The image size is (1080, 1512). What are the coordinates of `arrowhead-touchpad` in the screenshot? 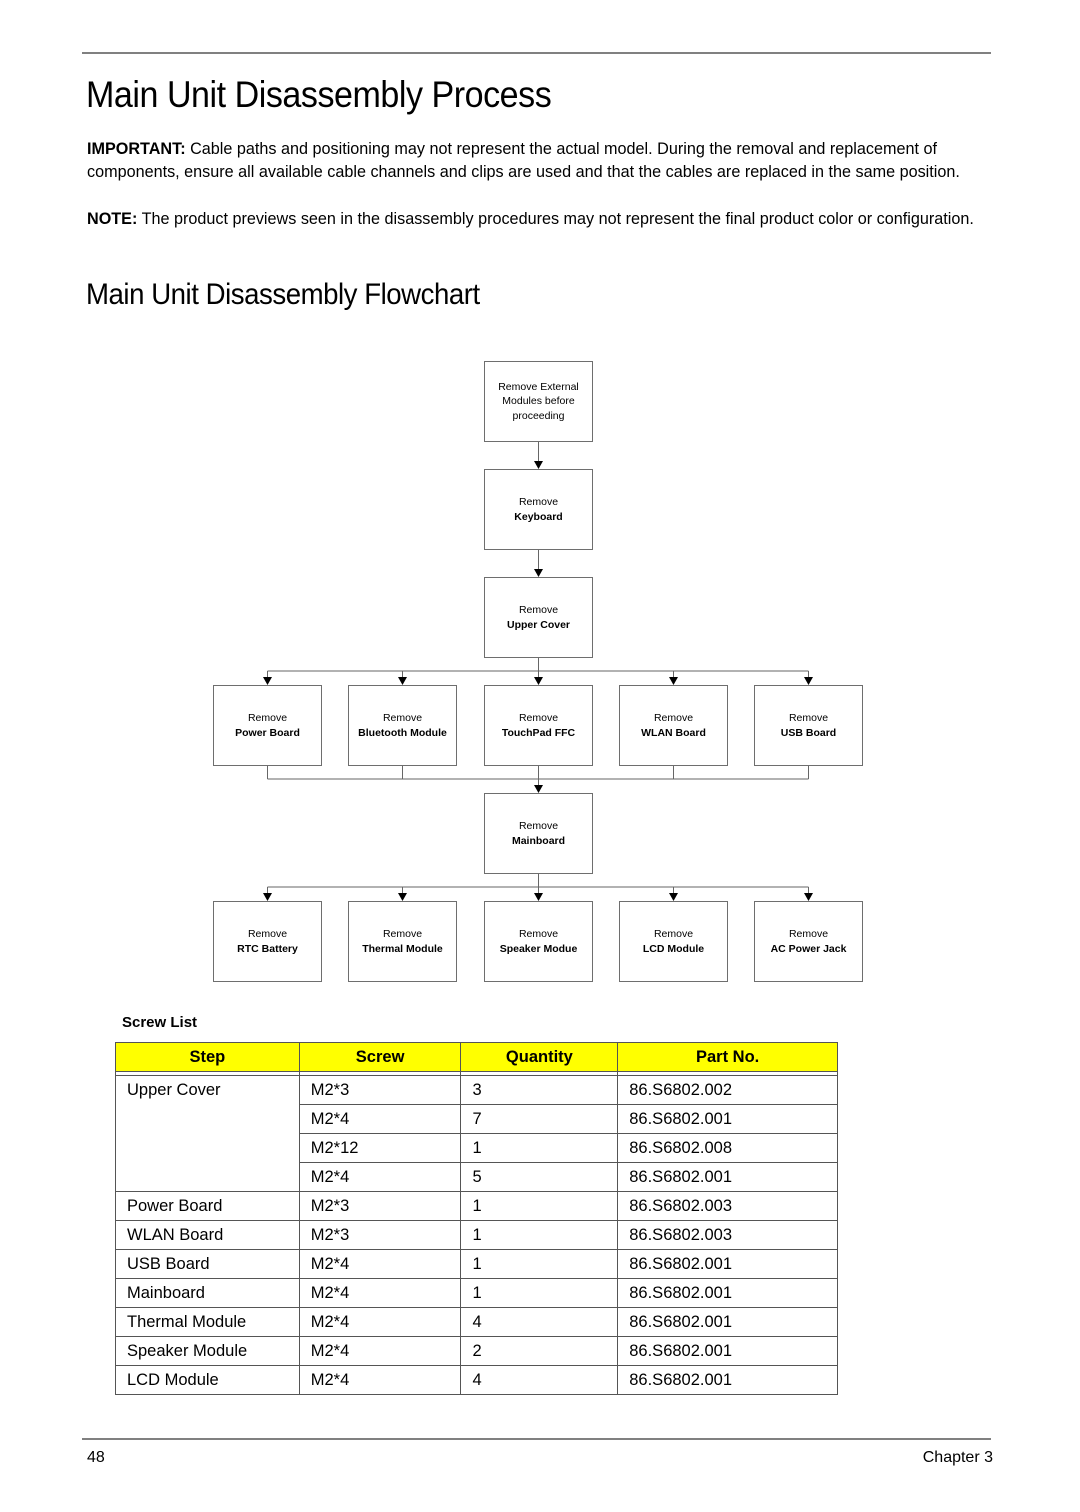 It's located at (538, 681).